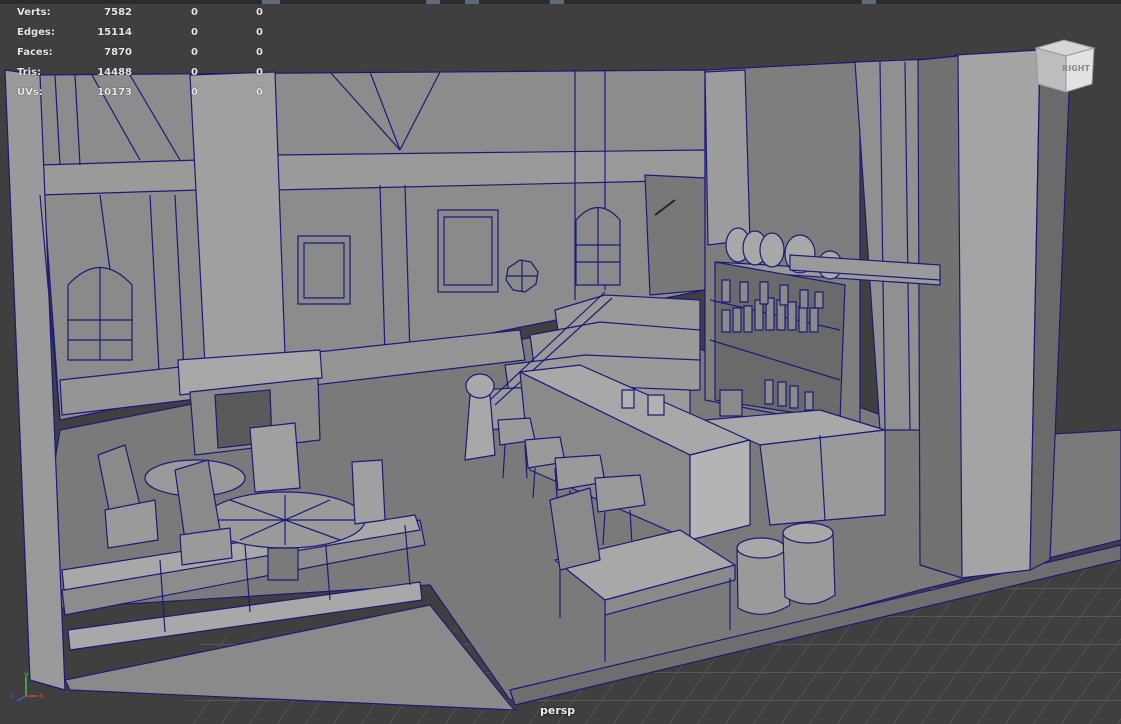  What do you see at coordinates (114, 32) in the screenshot?
I see `hud-value: 15114` at bounding box center [114, 32].